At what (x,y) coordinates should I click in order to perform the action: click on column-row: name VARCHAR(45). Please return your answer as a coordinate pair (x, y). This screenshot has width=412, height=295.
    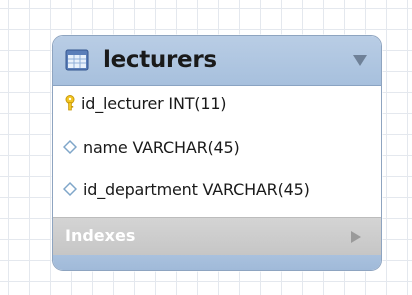
    Looking at the image, I should click on (217, 148).